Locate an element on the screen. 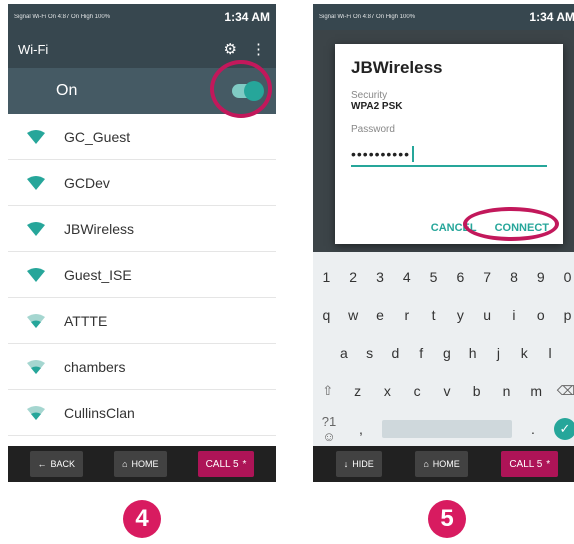  key: u is located at coordinates (487, 315).